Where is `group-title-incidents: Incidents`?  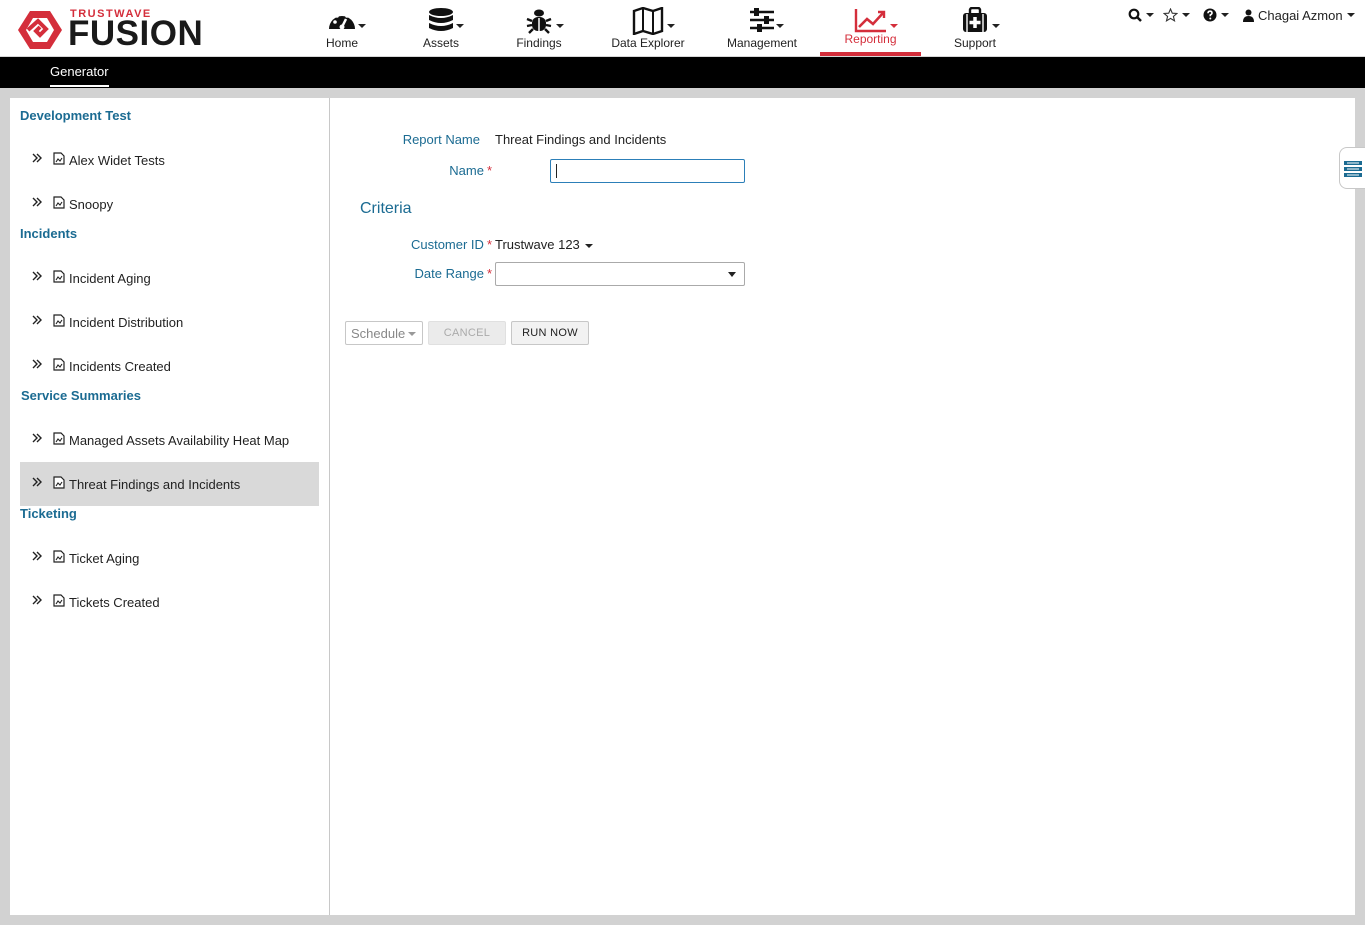 group-title-incidents: Incidents is located at coordinates (49, 233).